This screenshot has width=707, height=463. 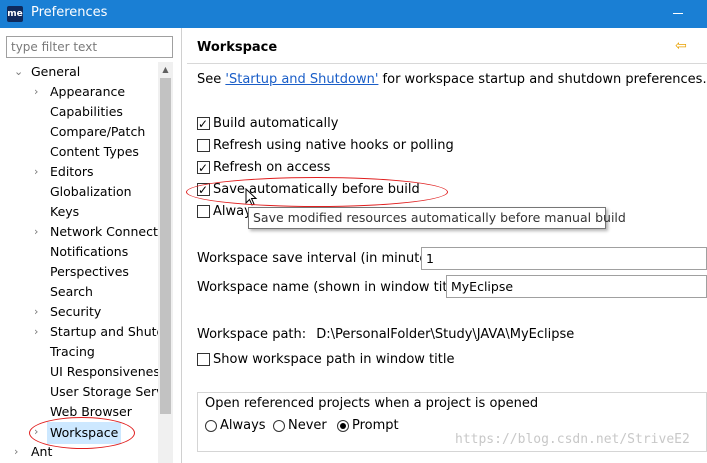 I want to click on startup-shutdown-link: 'Startup and Shutdown', so click(x=301, y=79).